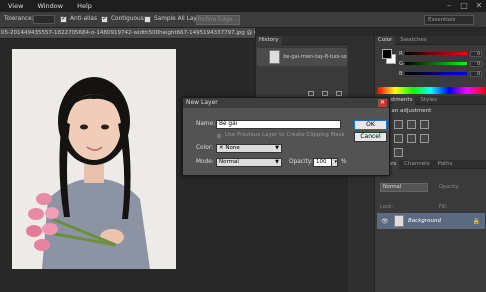 Image resolution: width=486 pixels, height=292 pixels. I want to click on red-value: 0, so click(476, 53).